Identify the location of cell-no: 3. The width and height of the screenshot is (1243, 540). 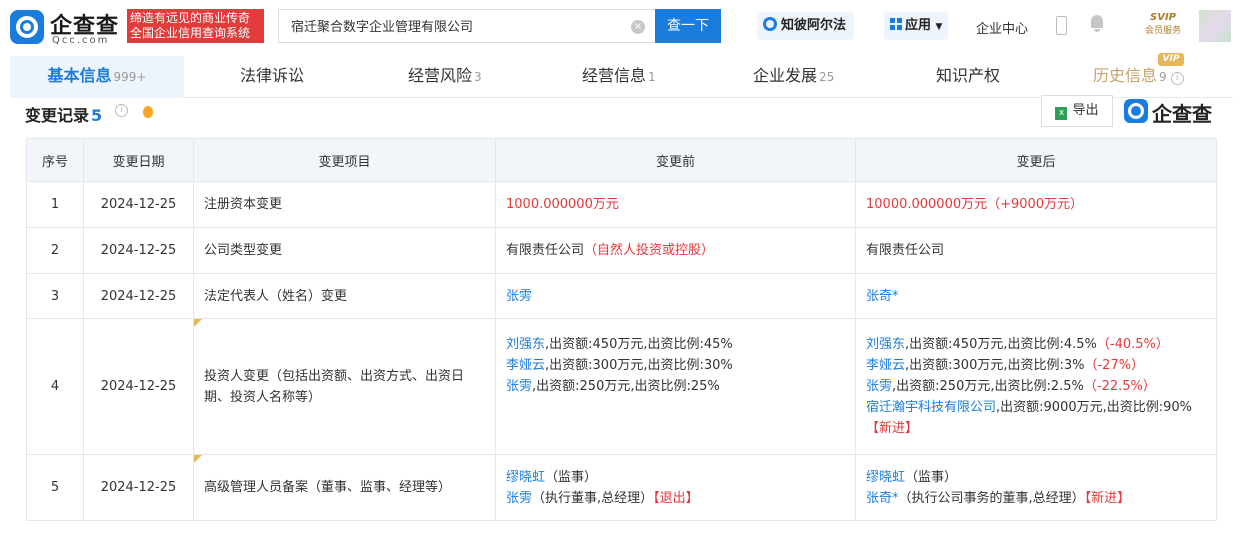
(55, 296).